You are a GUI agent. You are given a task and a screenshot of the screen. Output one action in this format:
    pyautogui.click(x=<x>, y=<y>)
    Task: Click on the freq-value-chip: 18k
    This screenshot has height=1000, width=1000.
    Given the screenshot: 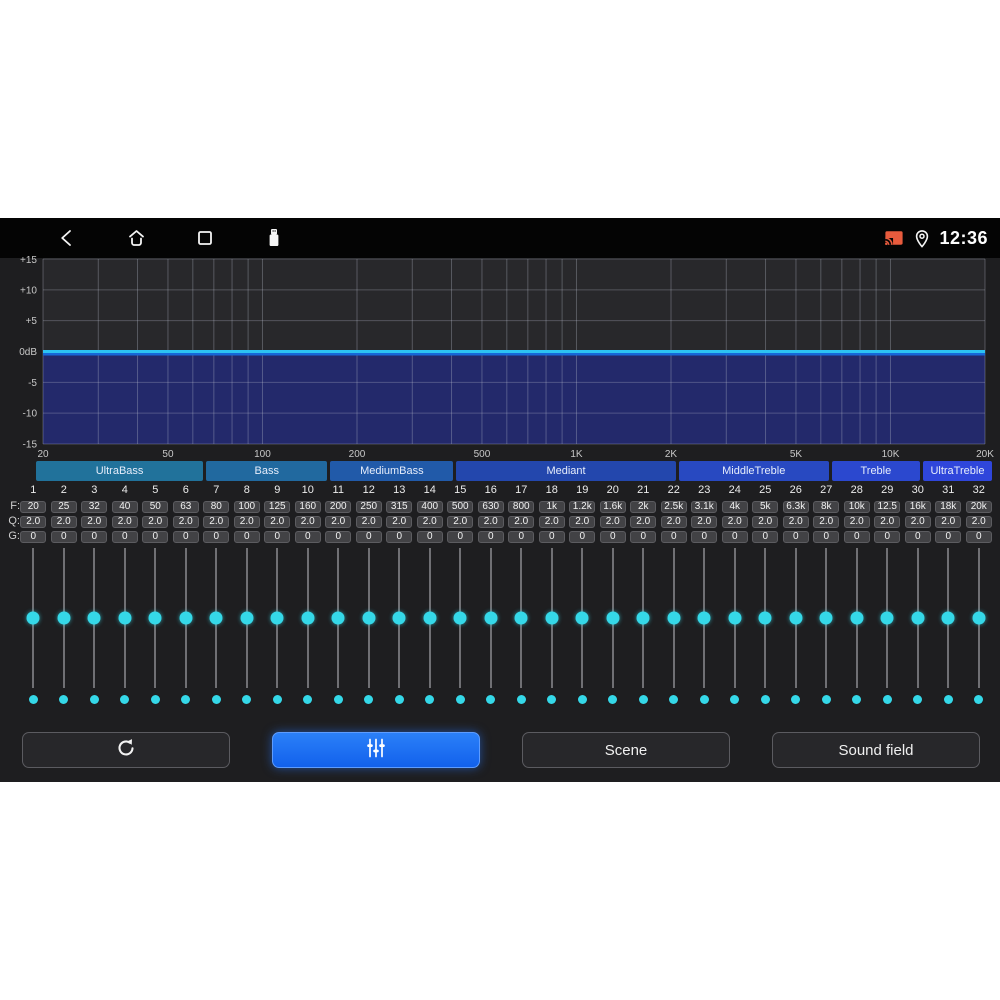 What is the action you would take?
    pyautogui.click(x=948, y=506)
    